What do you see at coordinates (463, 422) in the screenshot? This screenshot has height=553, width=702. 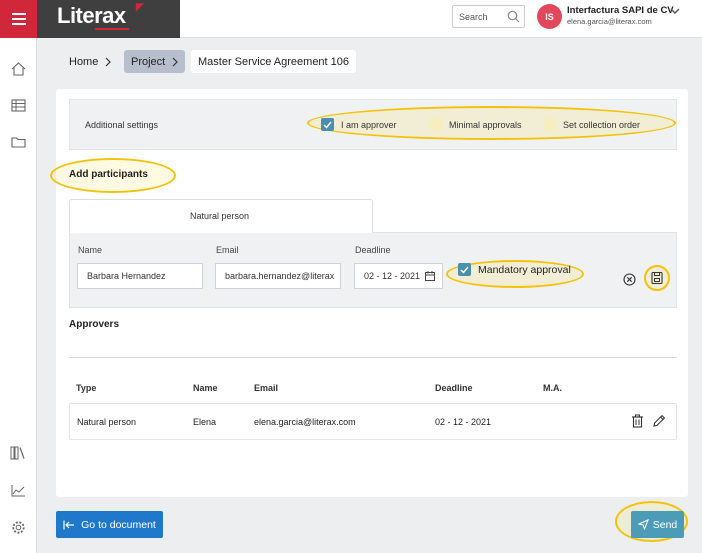 I see `cell-deadline: 02 - 12 - 2021` at bounding box center [463, 422].